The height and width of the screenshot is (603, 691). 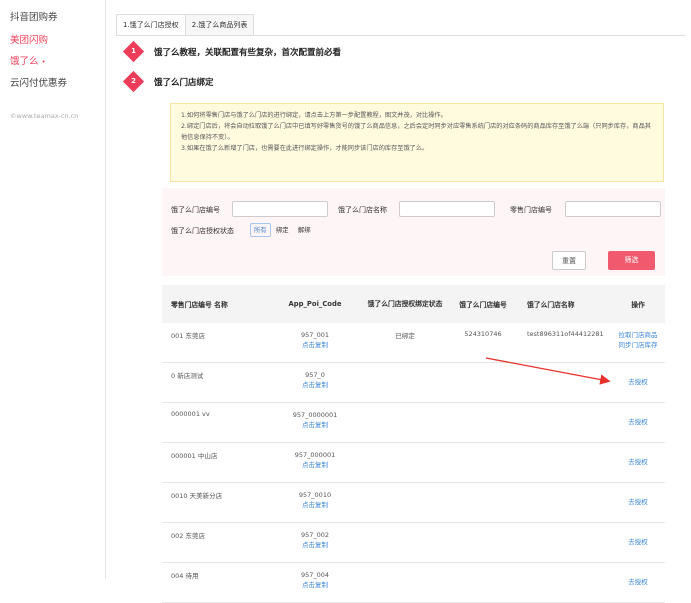 What do you see at coordinates (53, 289) in the screenshot?
I see `sidebar: 抖音团购券 美团闪购 饿了么 • 云闪付优惠券 ©www.teamax-cn.cn` at bounding box center [53, 289].